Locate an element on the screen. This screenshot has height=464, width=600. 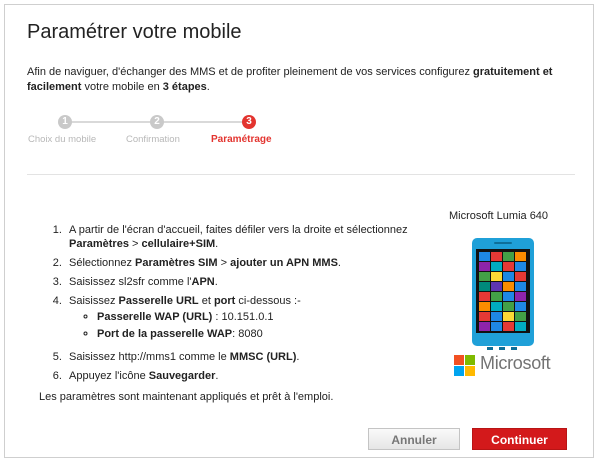
phone-nav-buttons is located at coordinates (503, 343).